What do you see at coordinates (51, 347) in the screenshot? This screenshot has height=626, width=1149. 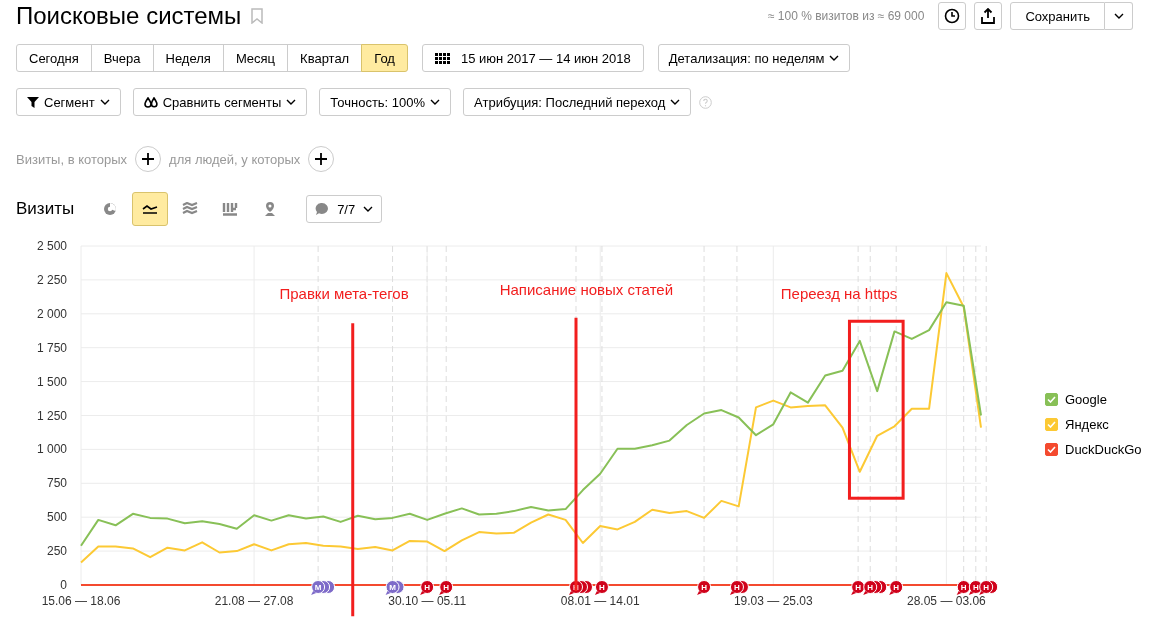 I see `y-axis-label: 1 750` at bounding box center [51, 347].